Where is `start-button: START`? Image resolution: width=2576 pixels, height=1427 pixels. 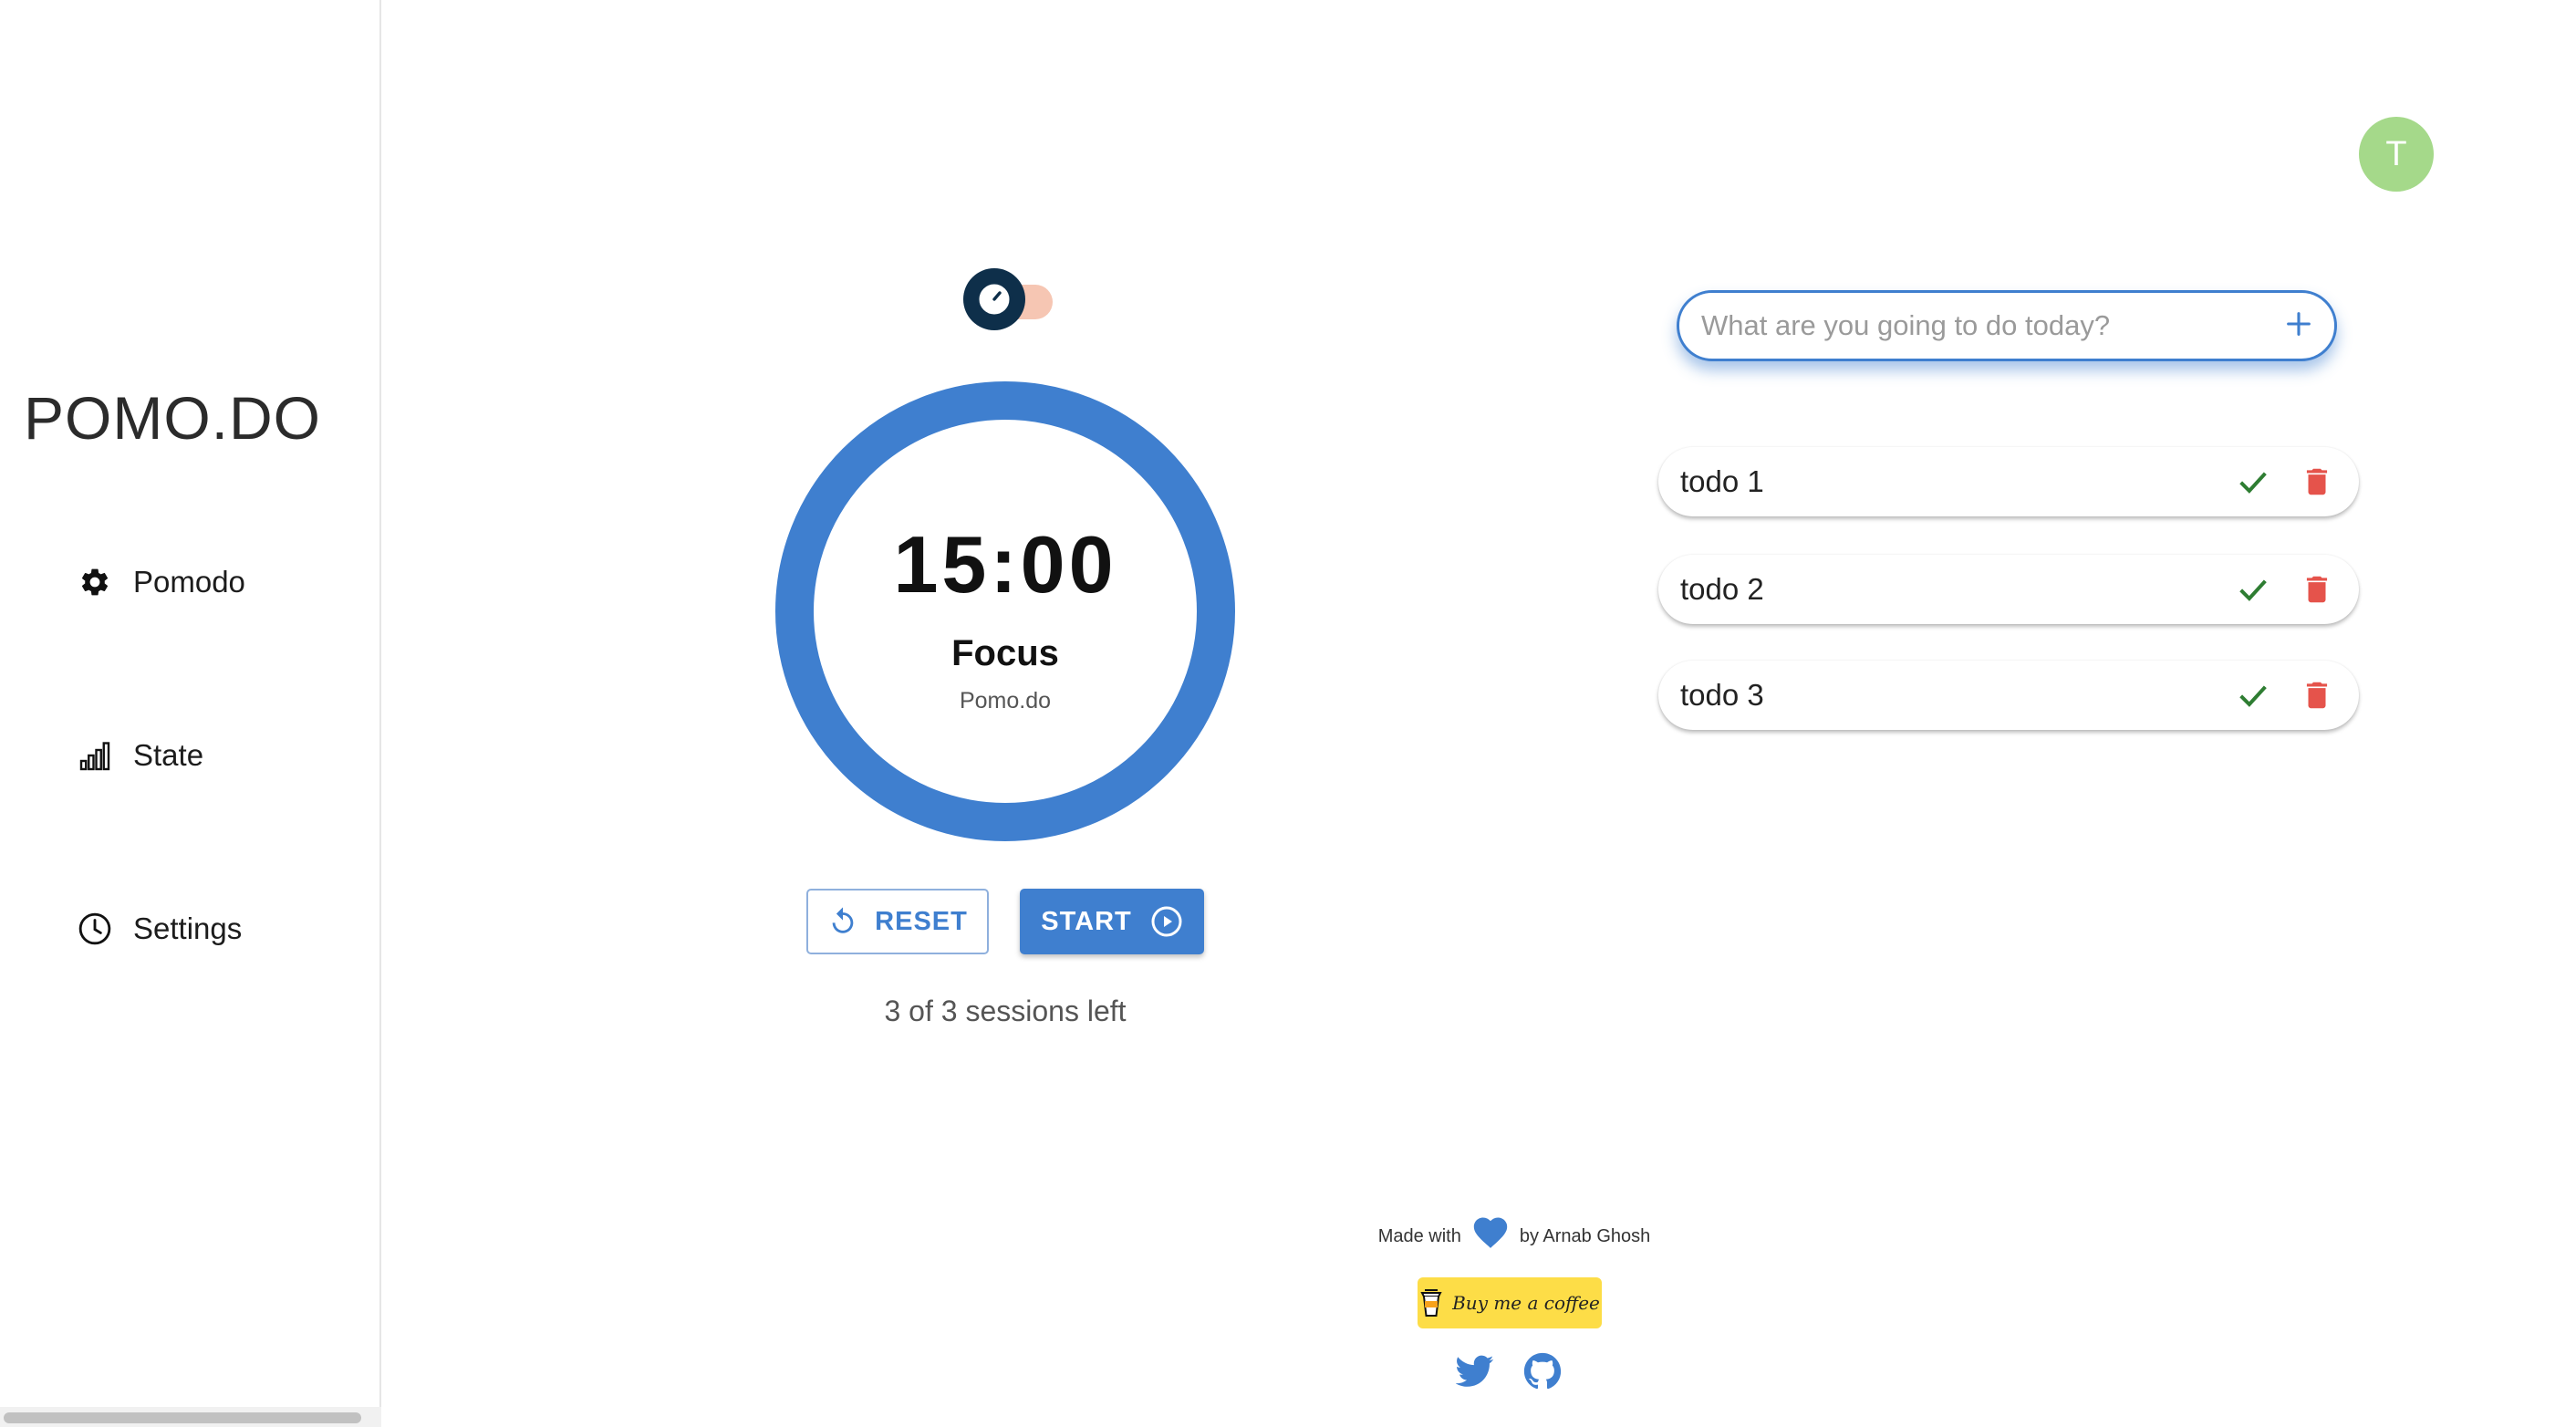
start-button: START is located at coordinates (1112, 921).